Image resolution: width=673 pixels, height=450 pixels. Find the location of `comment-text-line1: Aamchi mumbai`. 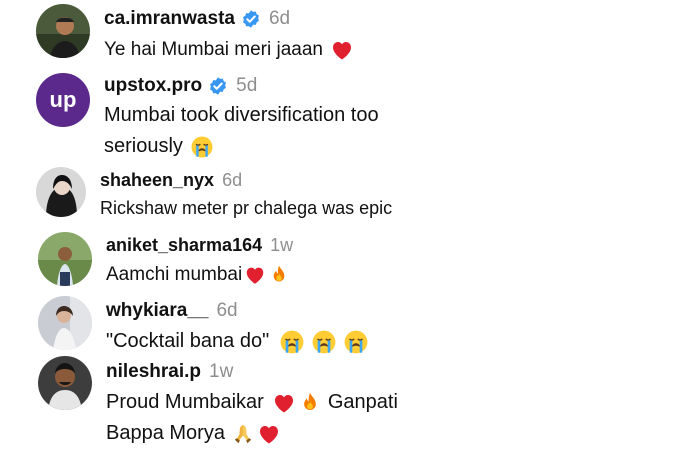

comment-text-line1: Aamchi mumbai is located at coordinates (174, 274).